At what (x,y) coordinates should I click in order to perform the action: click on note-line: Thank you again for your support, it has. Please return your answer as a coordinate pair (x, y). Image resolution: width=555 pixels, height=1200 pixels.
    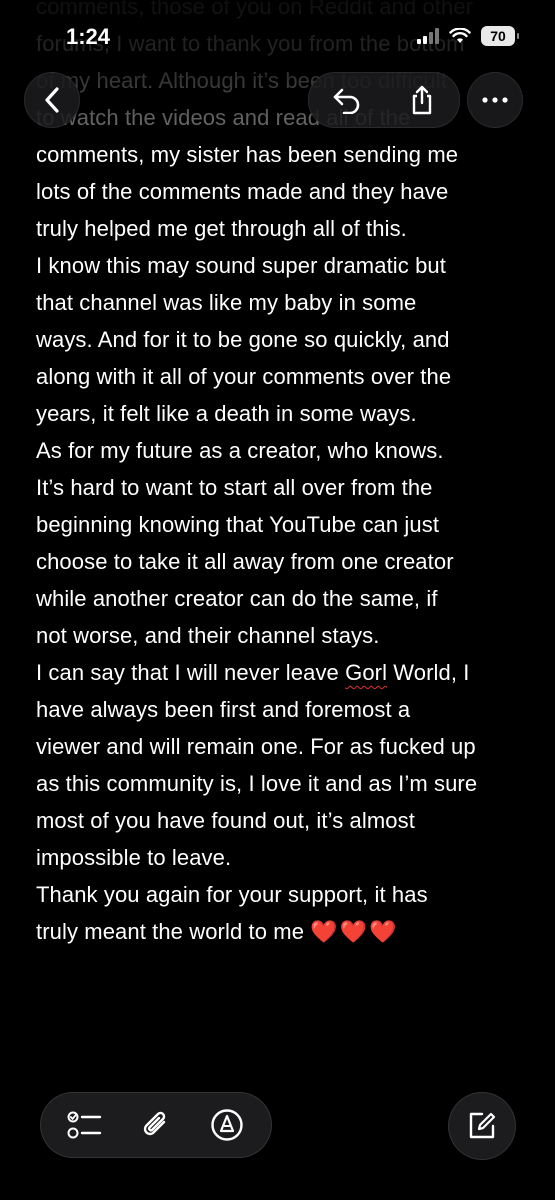
    Looking at the image, I should click on (232, 894).